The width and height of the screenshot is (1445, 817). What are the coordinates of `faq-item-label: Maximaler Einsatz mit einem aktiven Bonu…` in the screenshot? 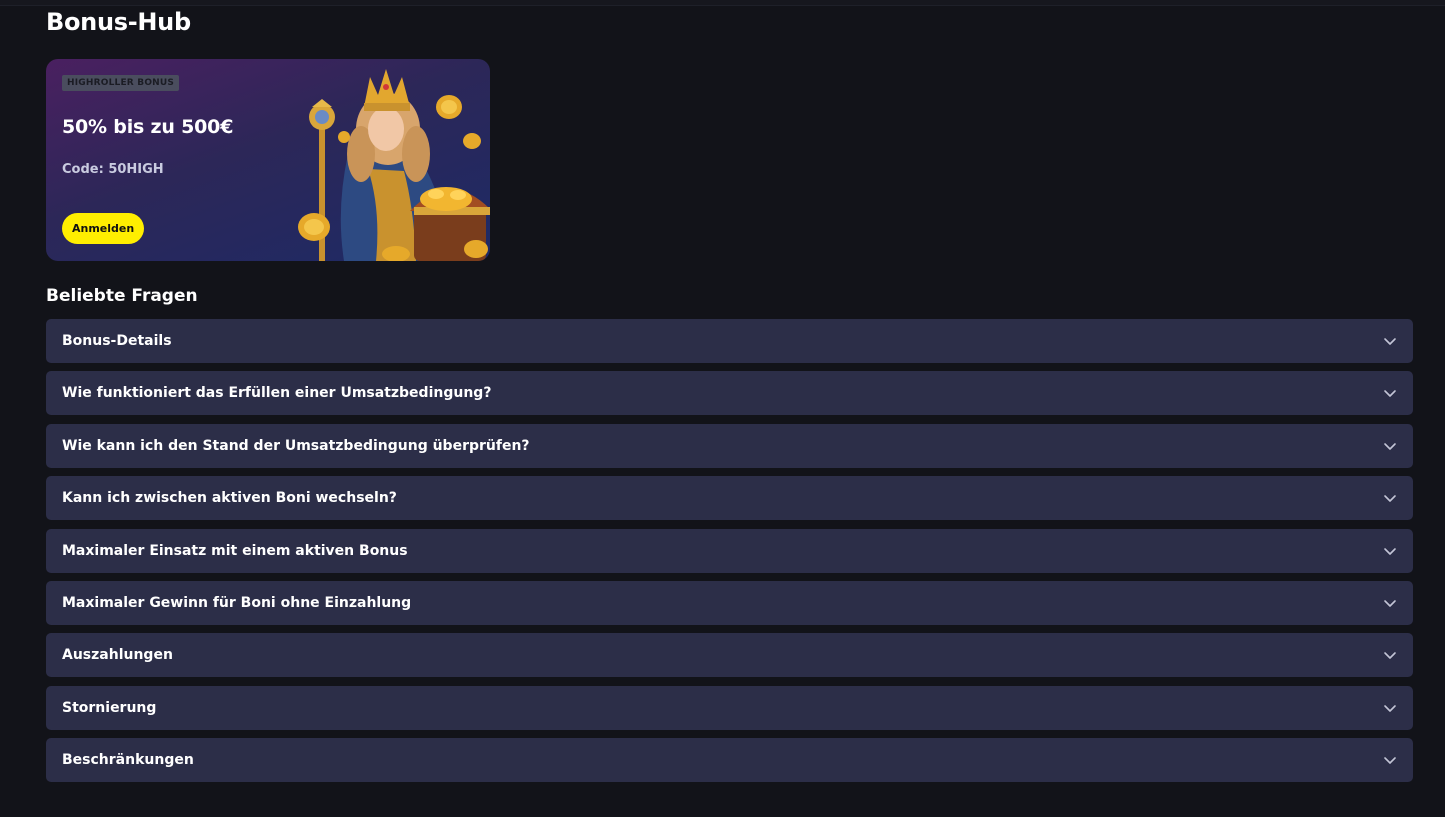 It's located at (235, 550).